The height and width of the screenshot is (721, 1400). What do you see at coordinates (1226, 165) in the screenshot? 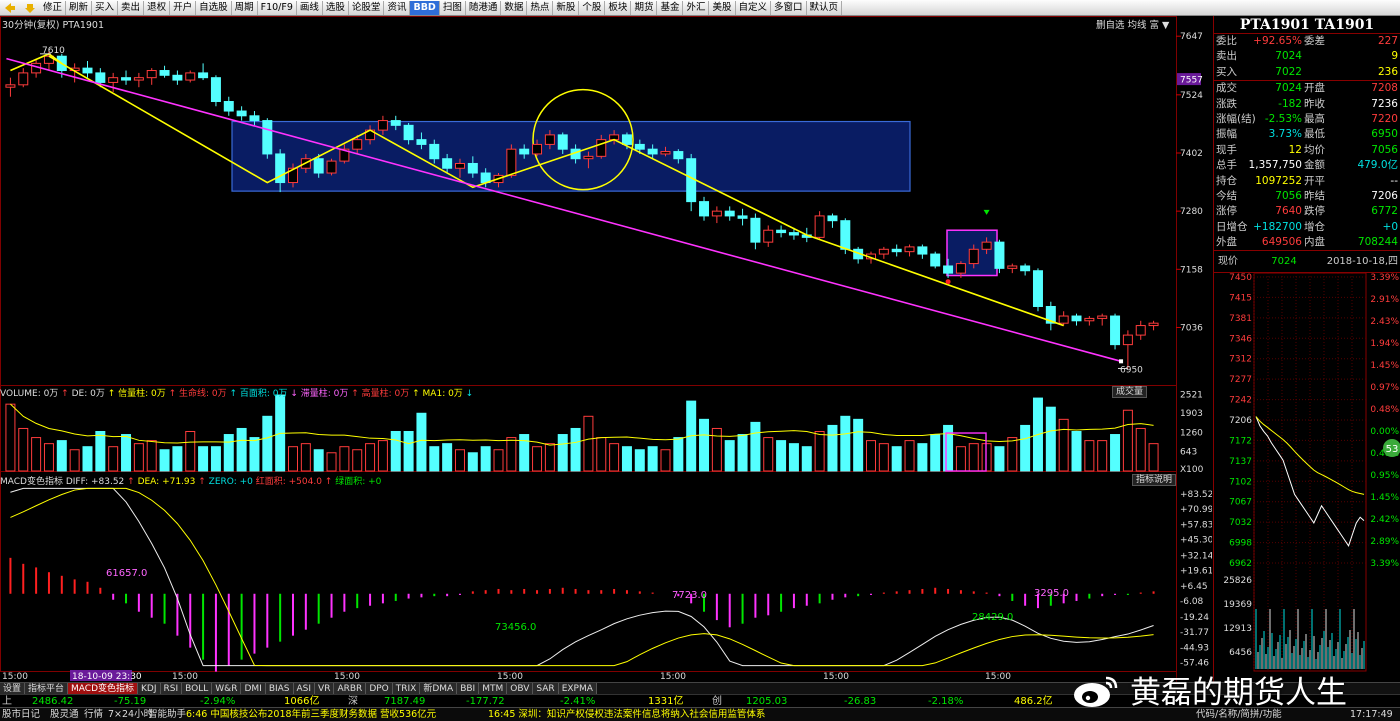
I see `quote-label: 总手` at bounding box center [1226, 165].